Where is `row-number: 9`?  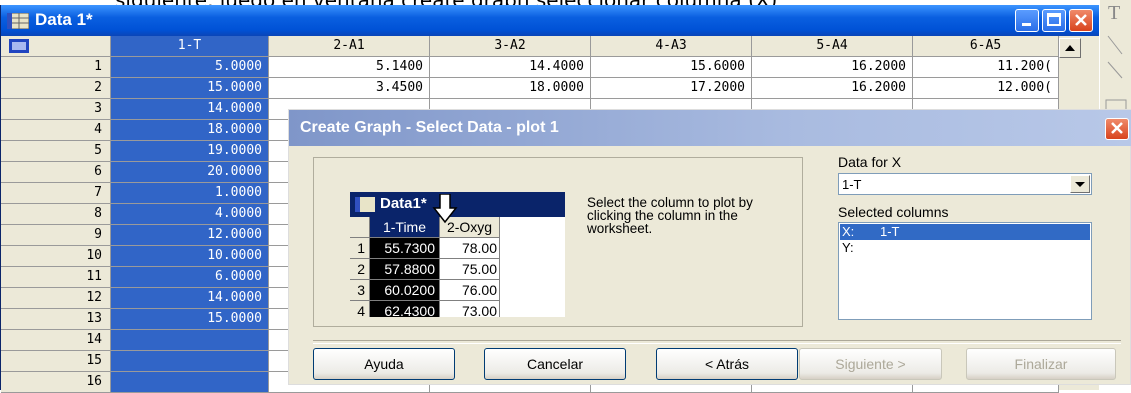 row-number: 9 is located at coordinates (56, 235).